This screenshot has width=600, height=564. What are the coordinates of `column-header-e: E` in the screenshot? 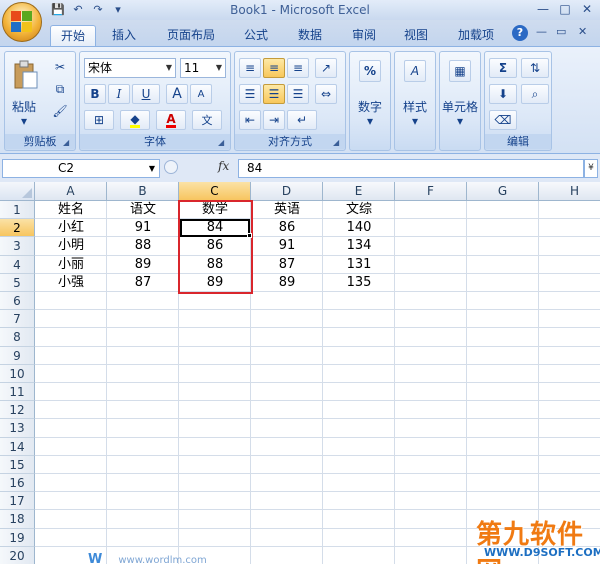 It's located at (359, 191).